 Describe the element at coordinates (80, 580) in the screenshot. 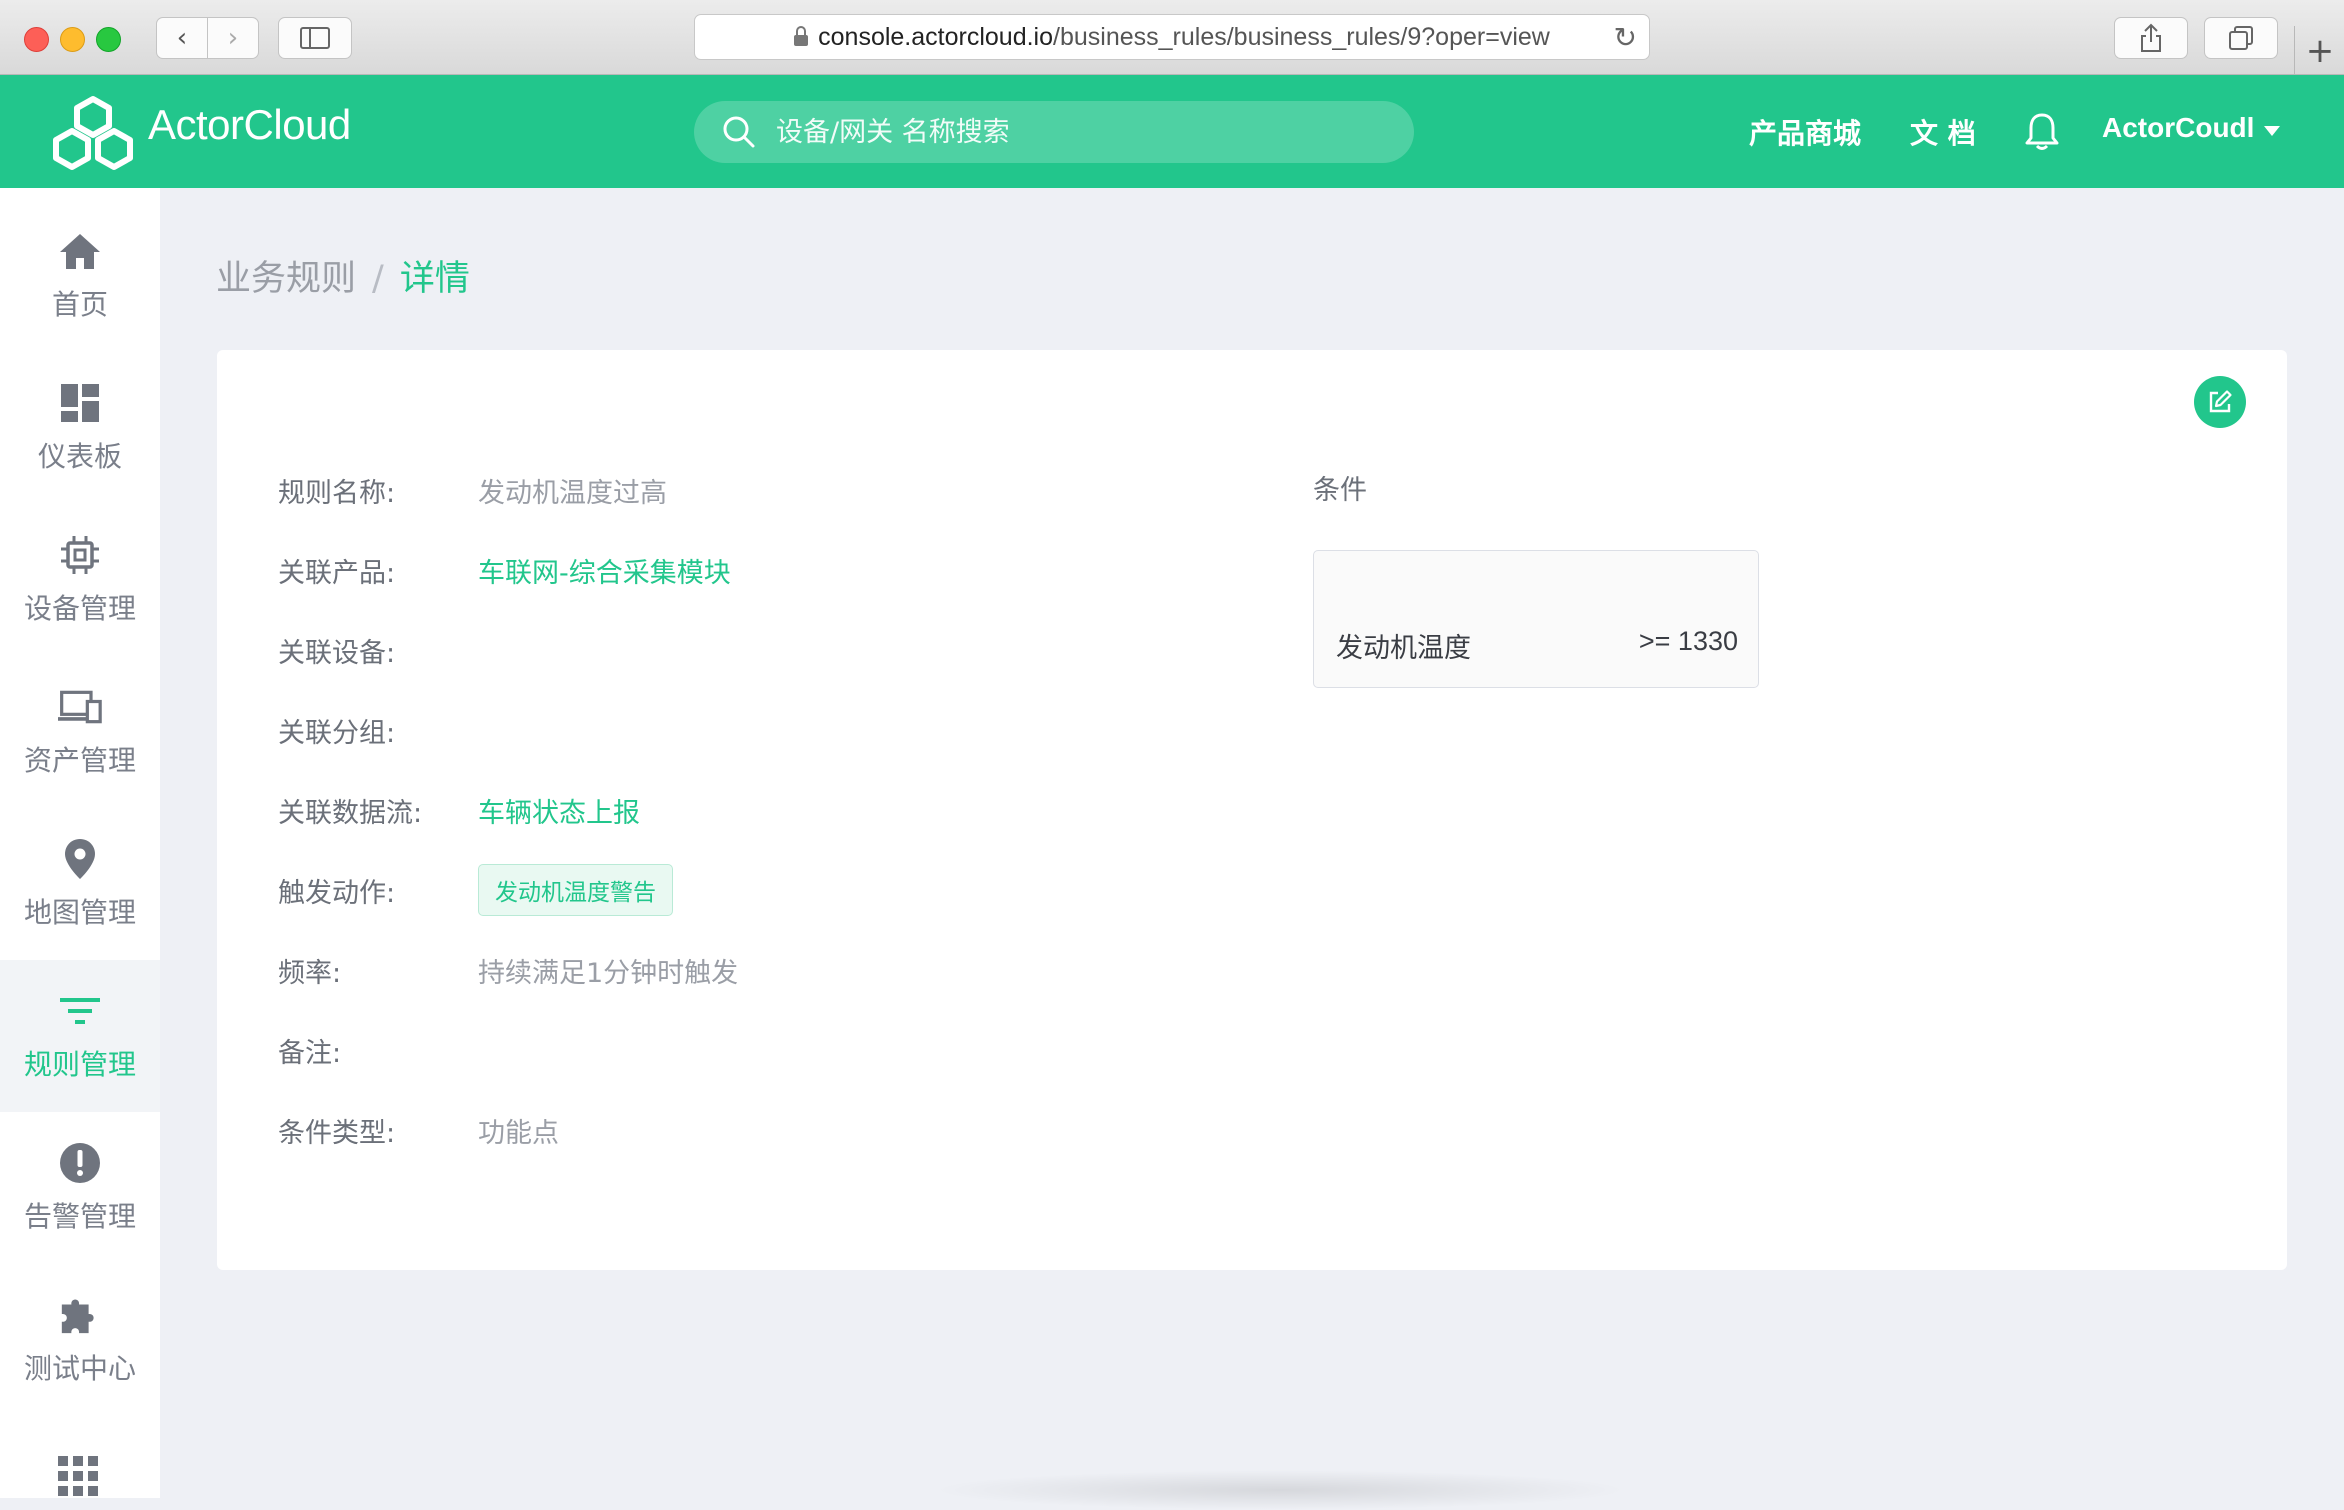

I see `sidebar-item-devices: 设备管理` at that location.